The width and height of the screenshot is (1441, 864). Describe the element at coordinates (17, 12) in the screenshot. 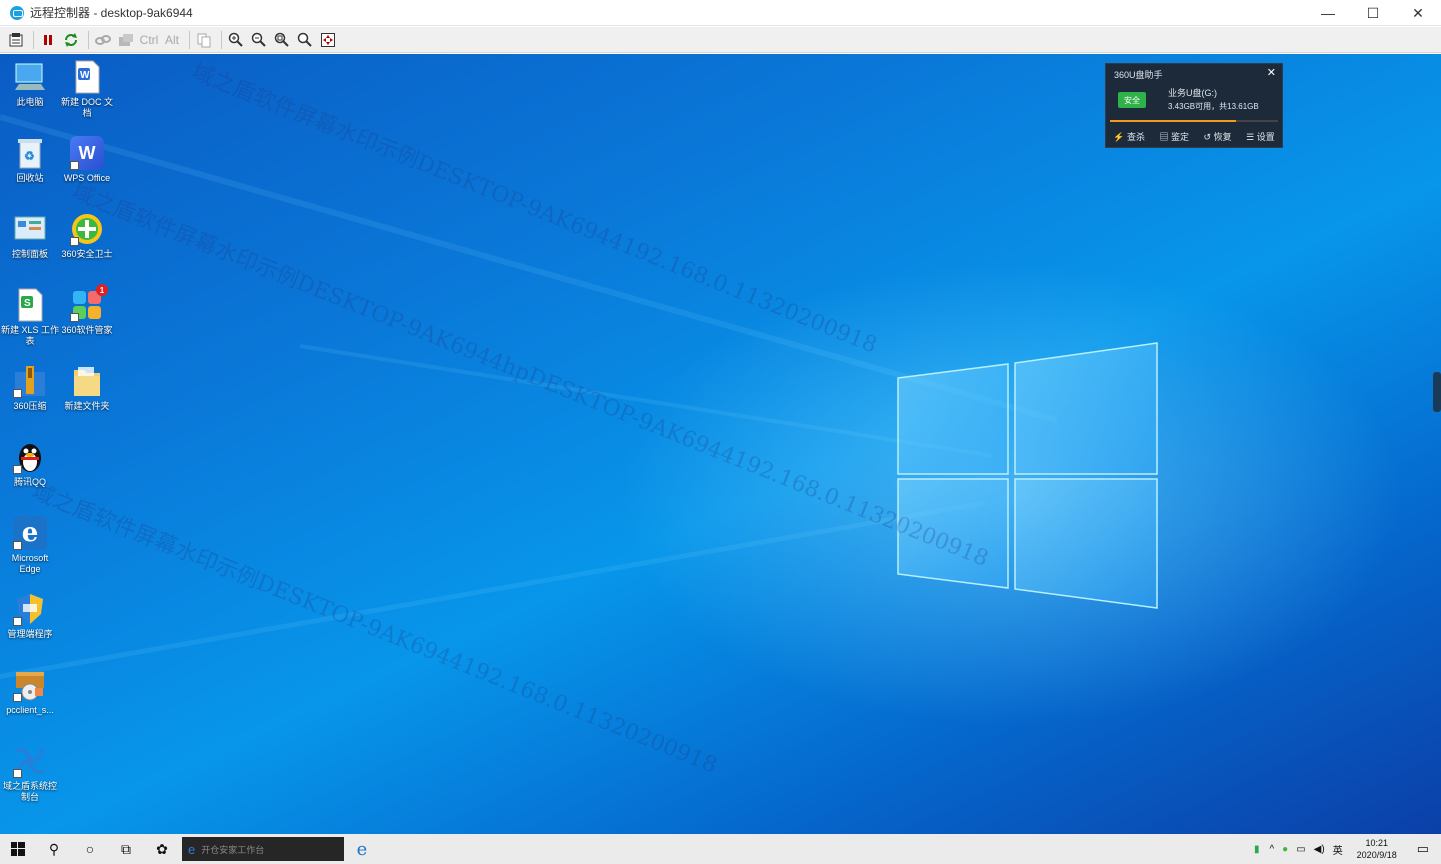

I see `remote-control-app-icon` at that location.